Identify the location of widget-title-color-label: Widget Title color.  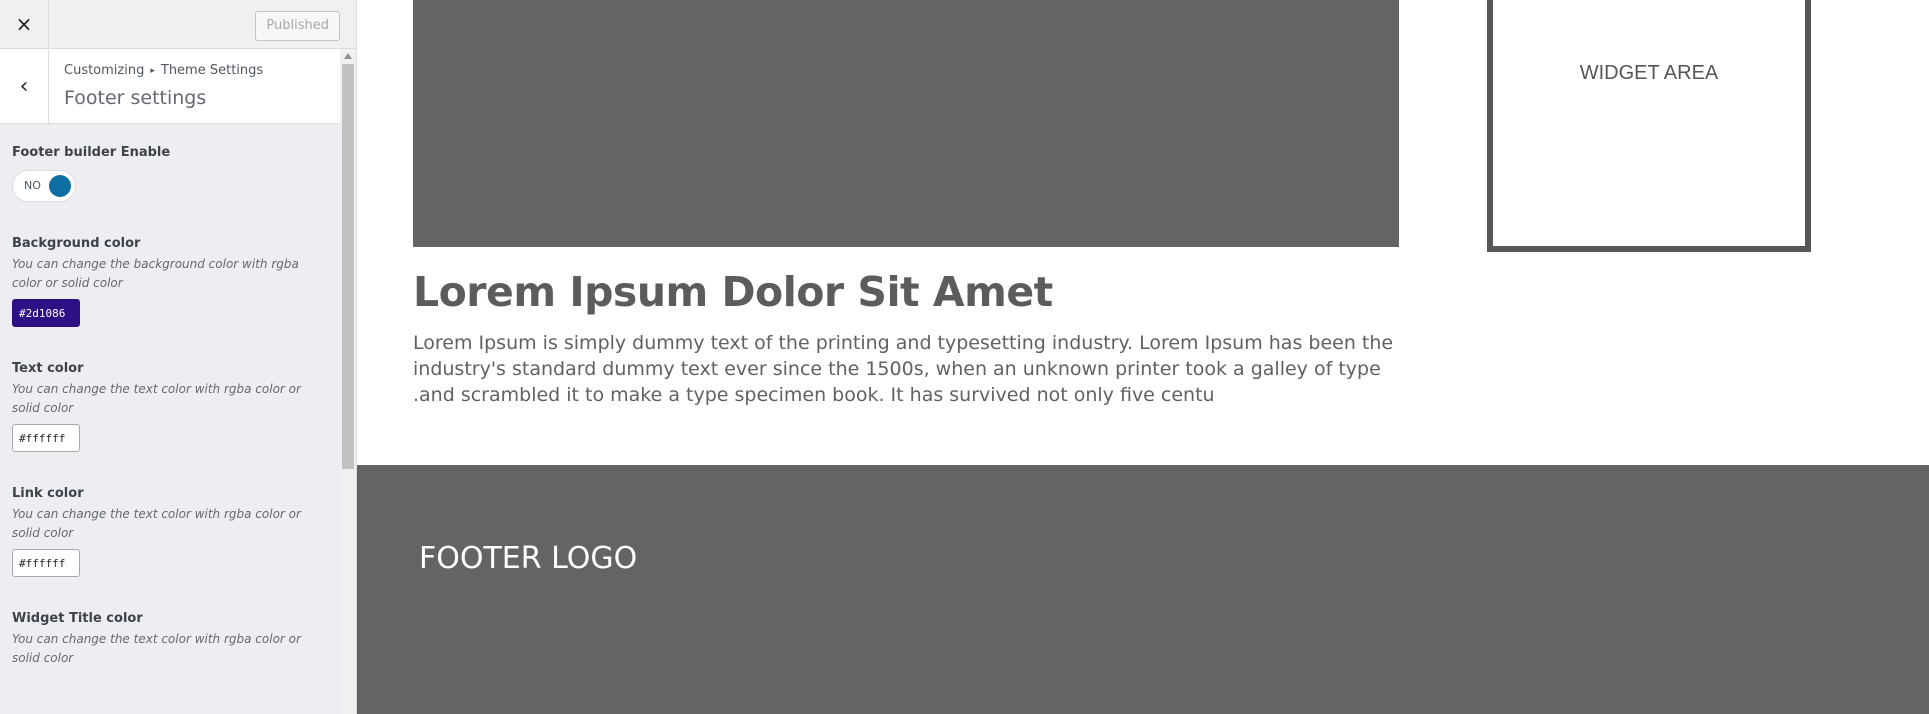
(77, 618).